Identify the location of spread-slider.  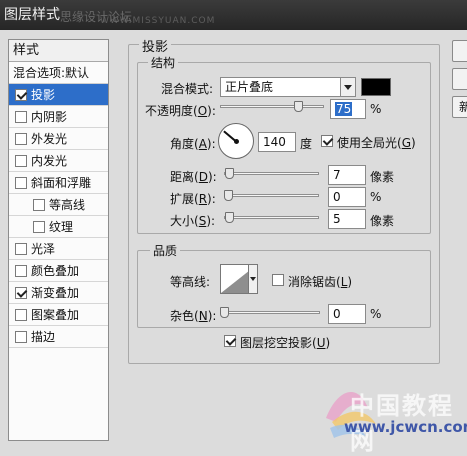
(271, 195).